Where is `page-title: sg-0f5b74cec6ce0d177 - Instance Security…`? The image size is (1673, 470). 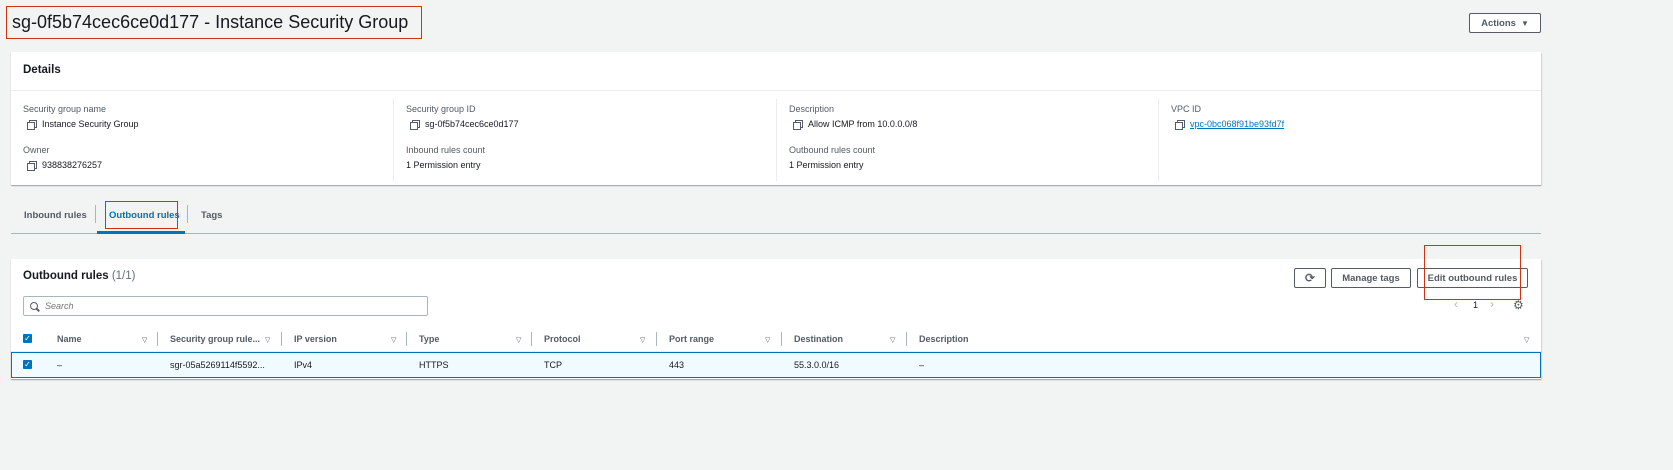
page-title: sg-0f5b74cec6ce0d177 - Instance Security… is located at coordinates (214, 22).